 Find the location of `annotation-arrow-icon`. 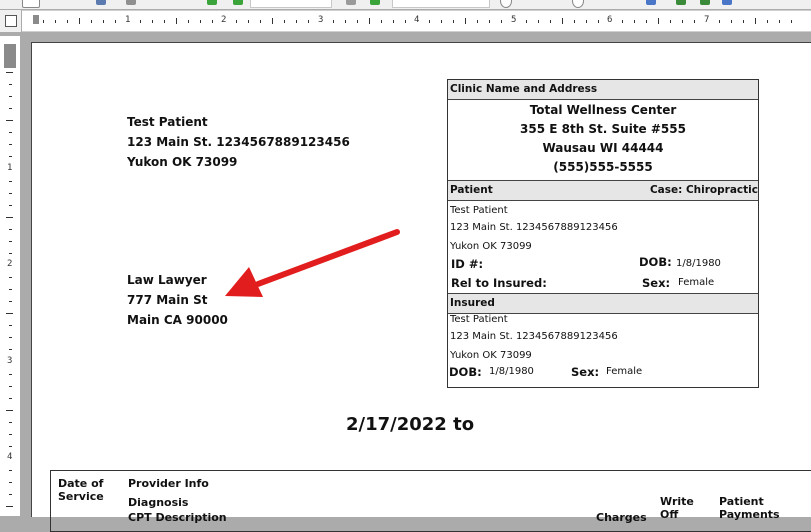

annotation-arrow-icon is located at coordinates (312, 263).